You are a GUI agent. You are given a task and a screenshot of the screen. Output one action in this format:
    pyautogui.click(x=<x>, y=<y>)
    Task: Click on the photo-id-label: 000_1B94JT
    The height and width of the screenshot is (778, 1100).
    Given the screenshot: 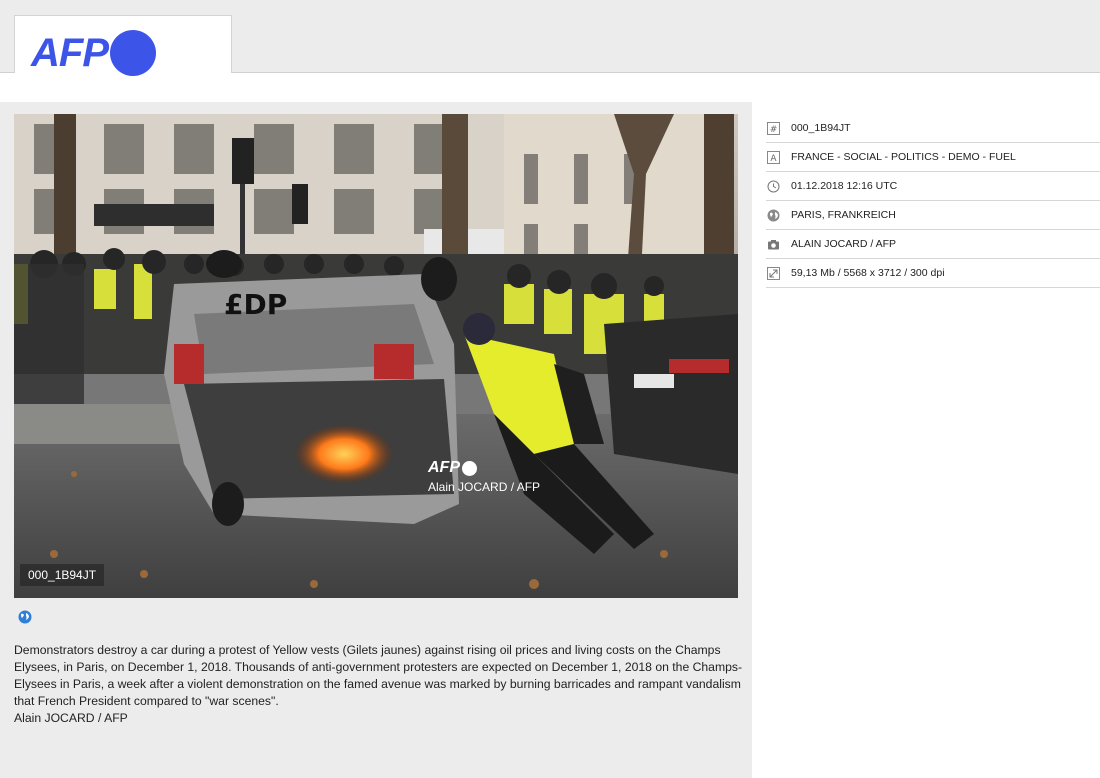 What is the action you would take?
    pyautogui.click(x=62, y=575)
    